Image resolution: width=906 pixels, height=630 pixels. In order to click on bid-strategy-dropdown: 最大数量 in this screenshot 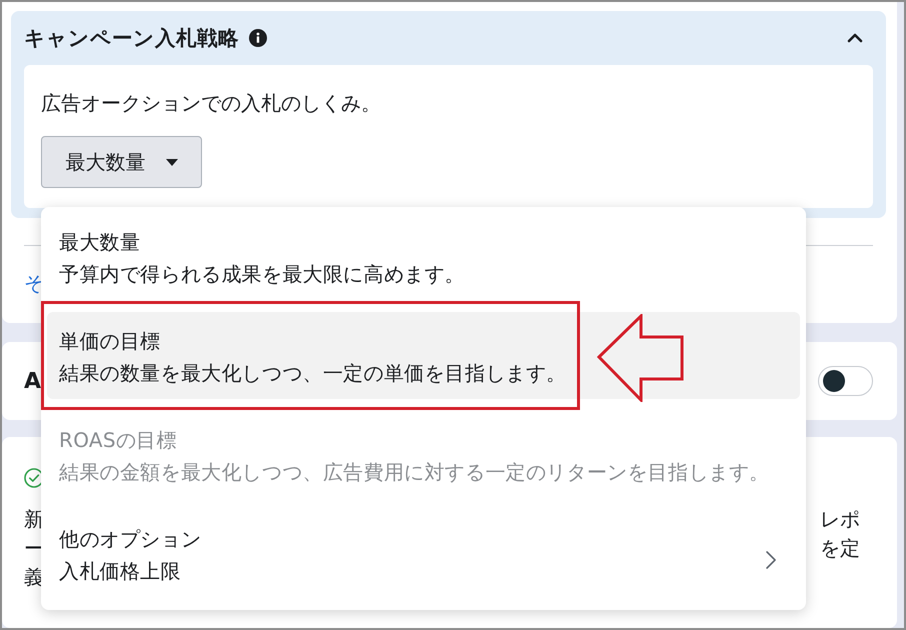, I will do `click(121, 162)`.